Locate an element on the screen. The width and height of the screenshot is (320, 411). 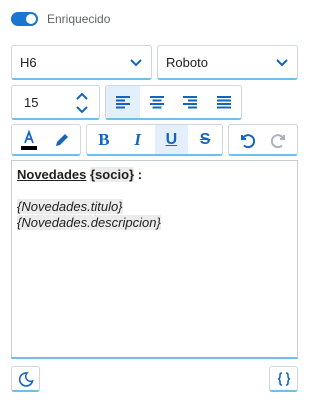
redo-button is located at coordinates (280, 139).